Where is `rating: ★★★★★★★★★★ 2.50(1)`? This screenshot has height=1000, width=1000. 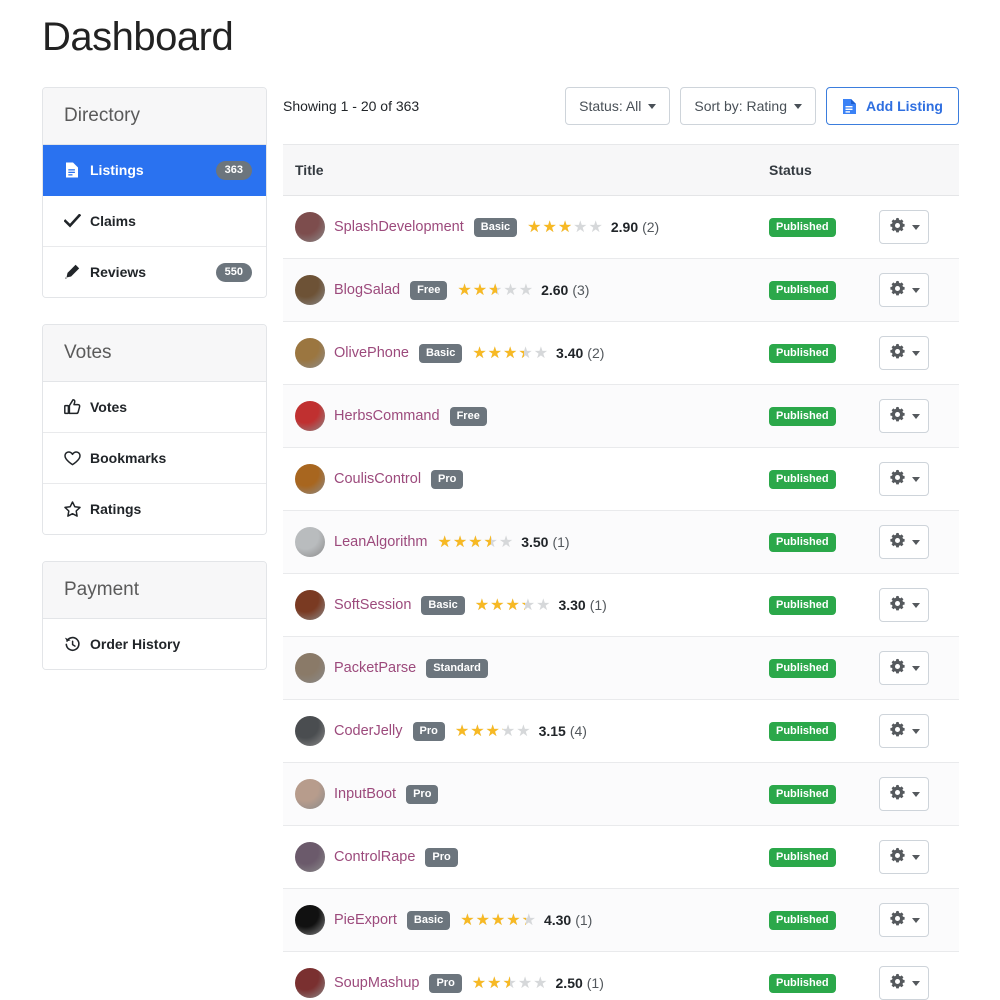 rating: ★★★★★★★★★★ 2.50(1) is located at coordinates (538, 983).